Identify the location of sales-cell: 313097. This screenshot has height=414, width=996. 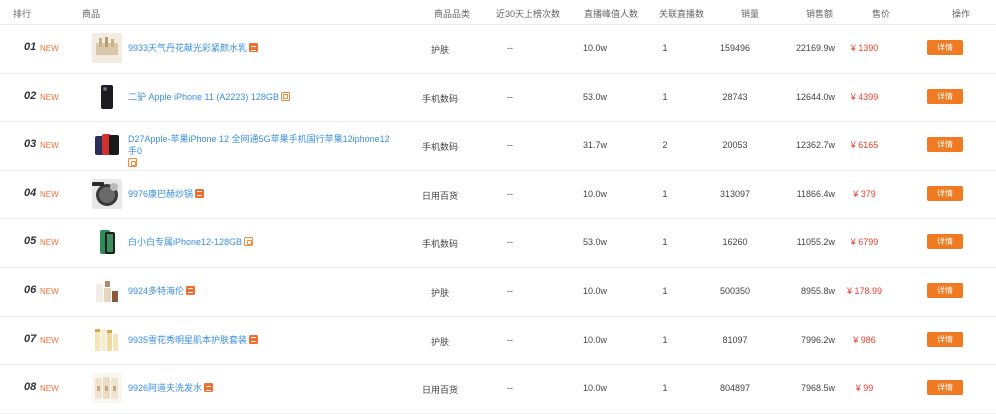
(735, 193).